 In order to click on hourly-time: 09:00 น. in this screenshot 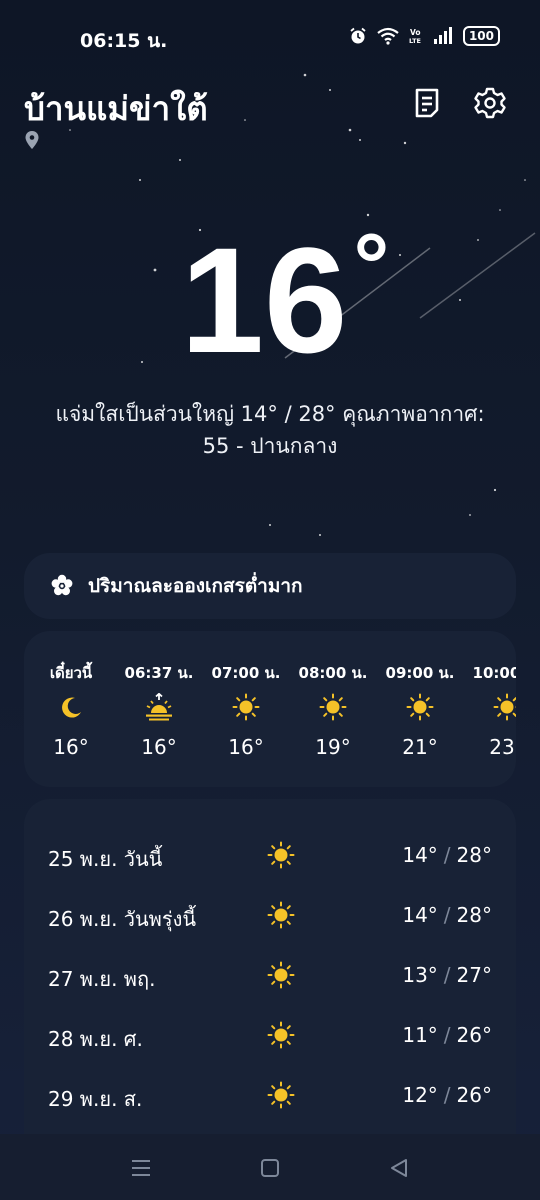, I will do `click(420, 673)`.